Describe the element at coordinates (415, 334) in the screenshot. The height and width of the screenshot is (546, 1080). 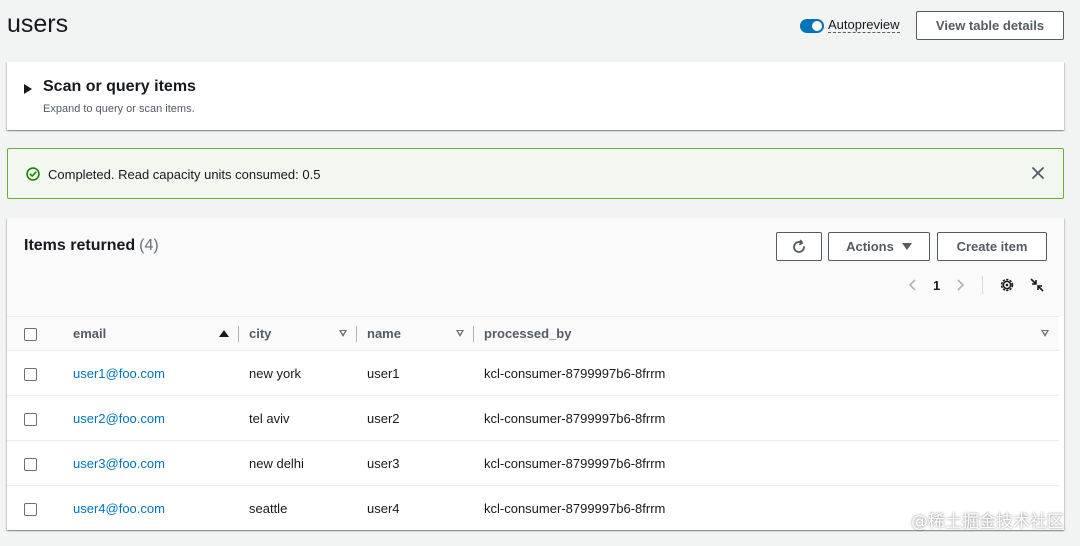
I see `column-header-name: name` at that location.